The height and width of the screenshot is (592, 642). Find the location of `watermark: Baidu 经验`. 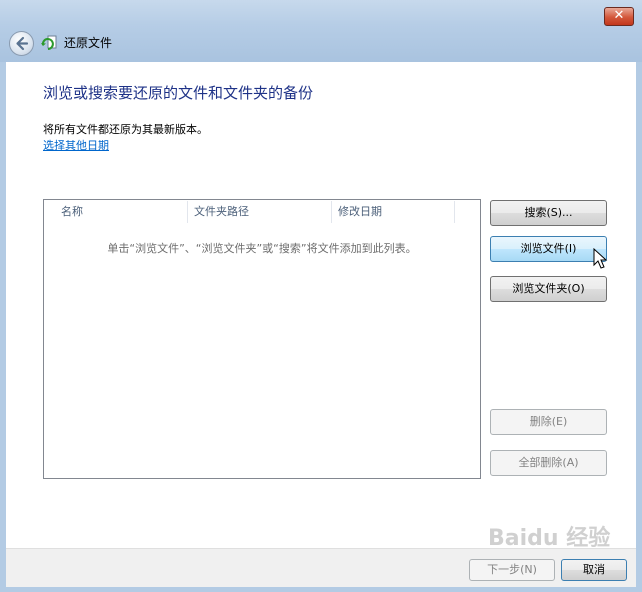

watermark: Baidu 经验 is located at coordinates (549, 538).